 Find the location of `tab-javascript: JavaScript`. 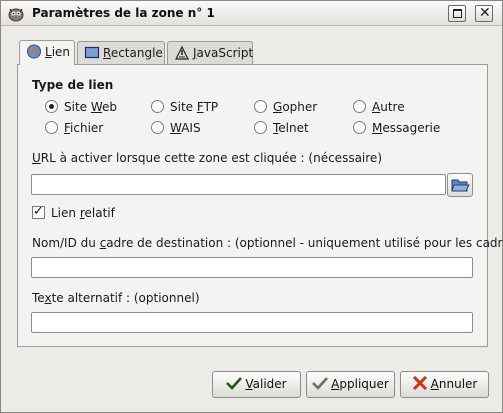

tab-javascript: JavaScript is located at coordinates (210, 52).